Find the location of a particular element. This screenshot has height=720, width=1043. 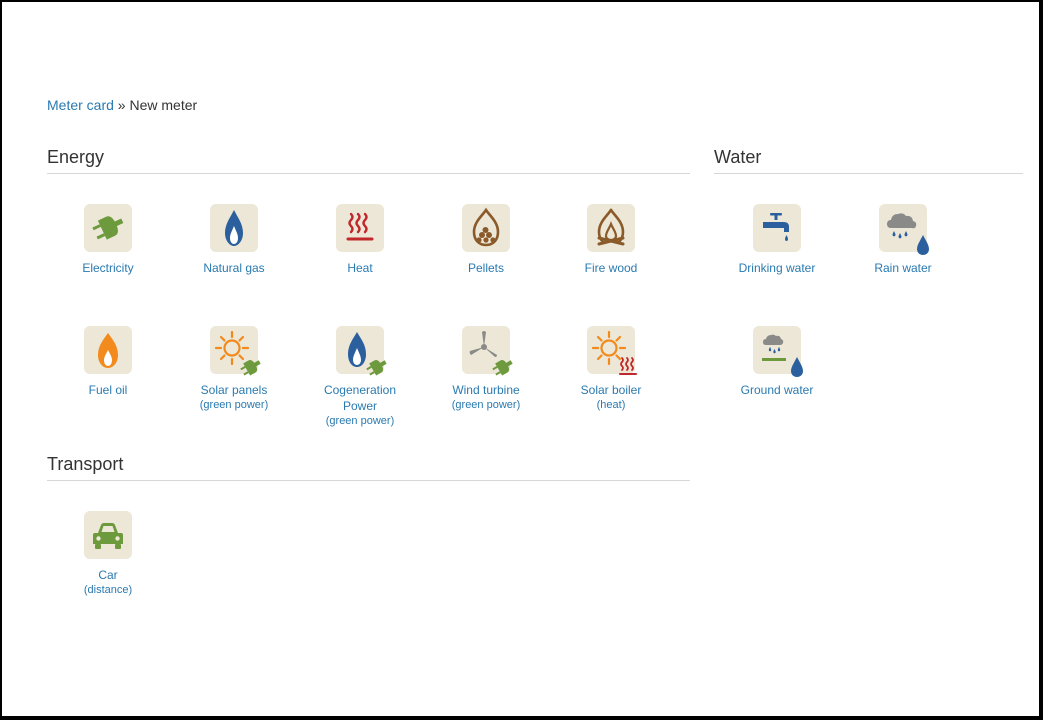

meter-tile-drinking-water: Drinking water is located at coordinates (777, 240).